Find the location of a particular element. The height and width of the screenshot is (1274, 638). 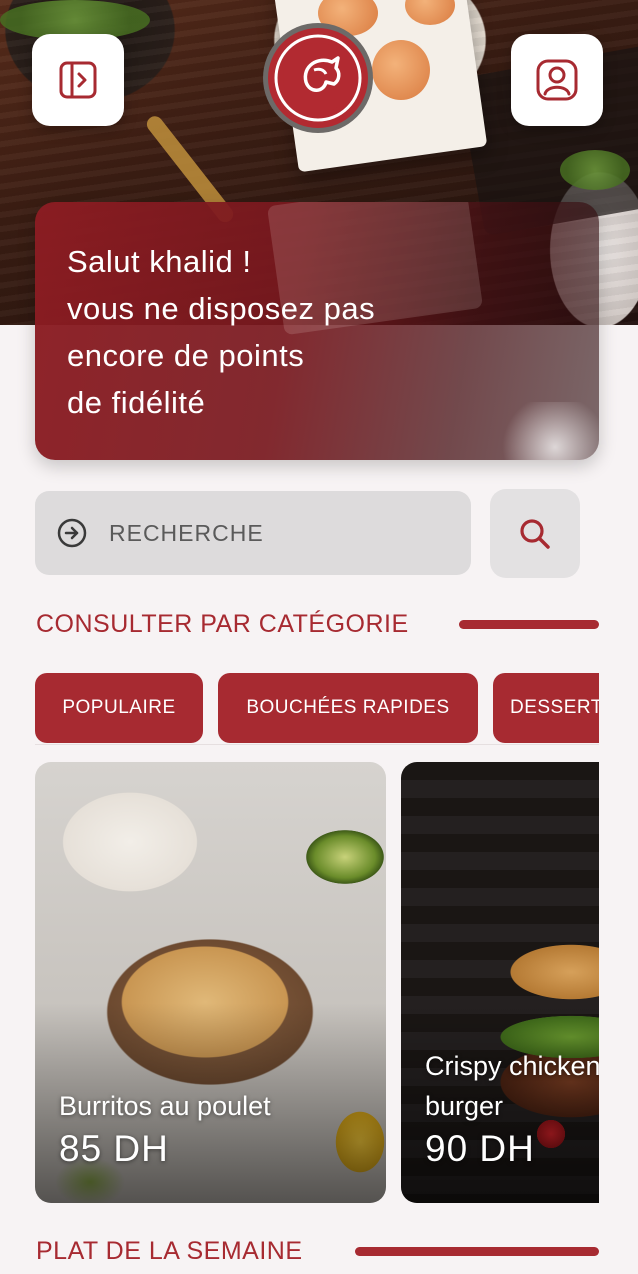

product-name: Crispy chicken burger is located at coordinates (512, 1086).